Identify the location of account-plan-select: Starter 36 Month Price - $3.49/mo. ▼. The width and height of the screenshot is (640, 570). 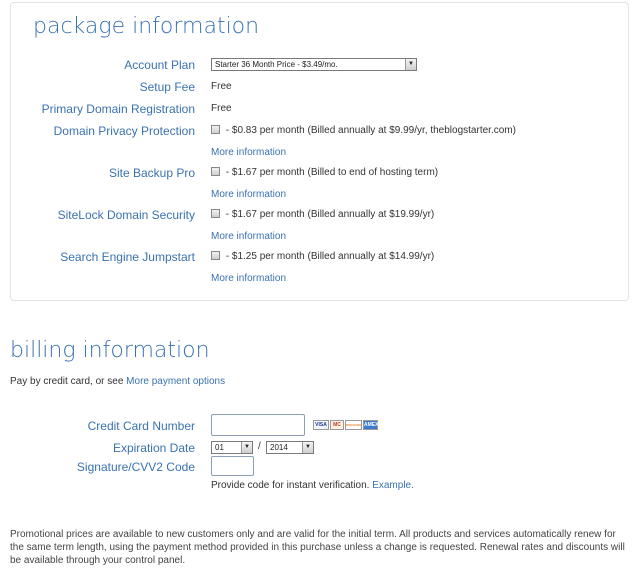
(314, 64).